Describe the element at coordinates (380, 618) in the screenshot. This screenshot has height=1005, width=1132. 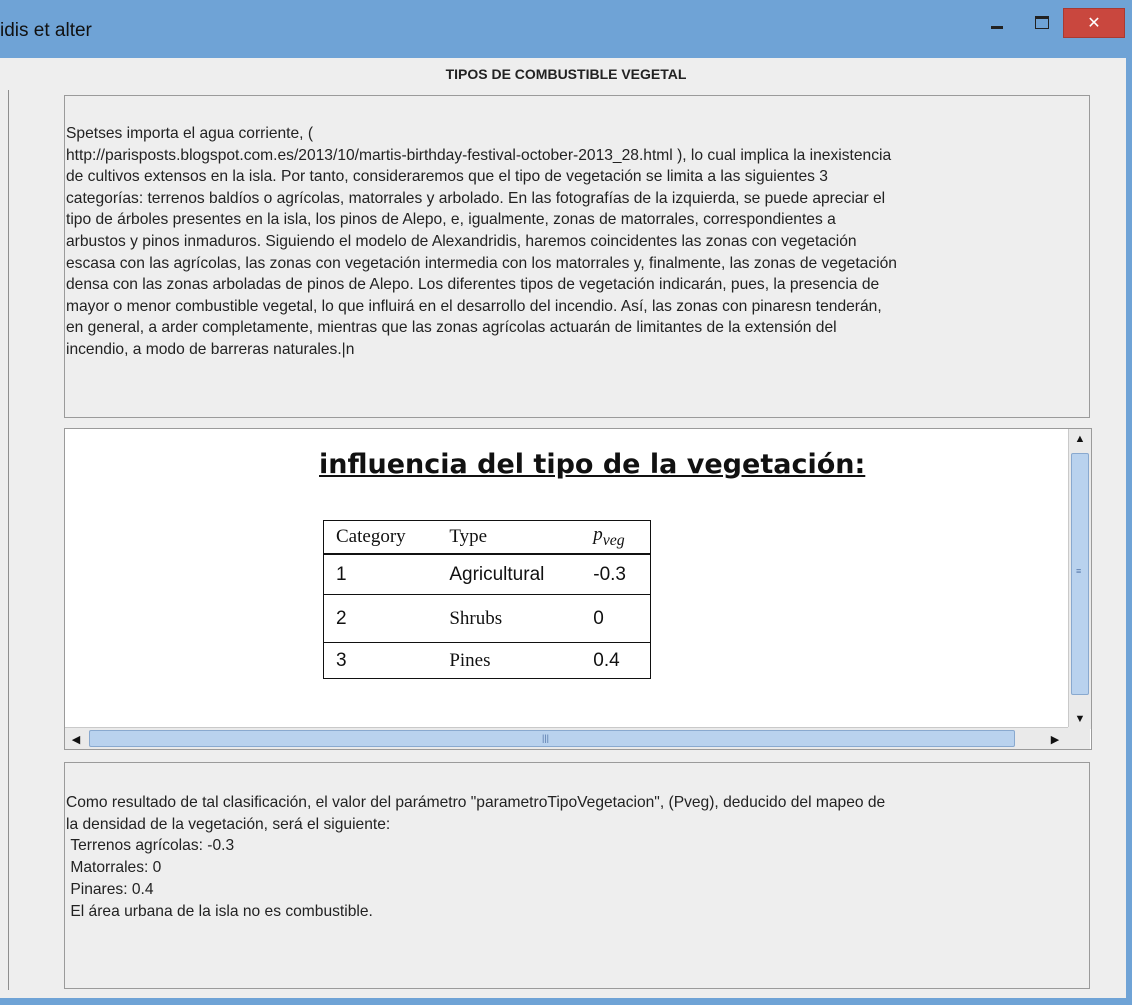
I see `row-category: 2` at that location.